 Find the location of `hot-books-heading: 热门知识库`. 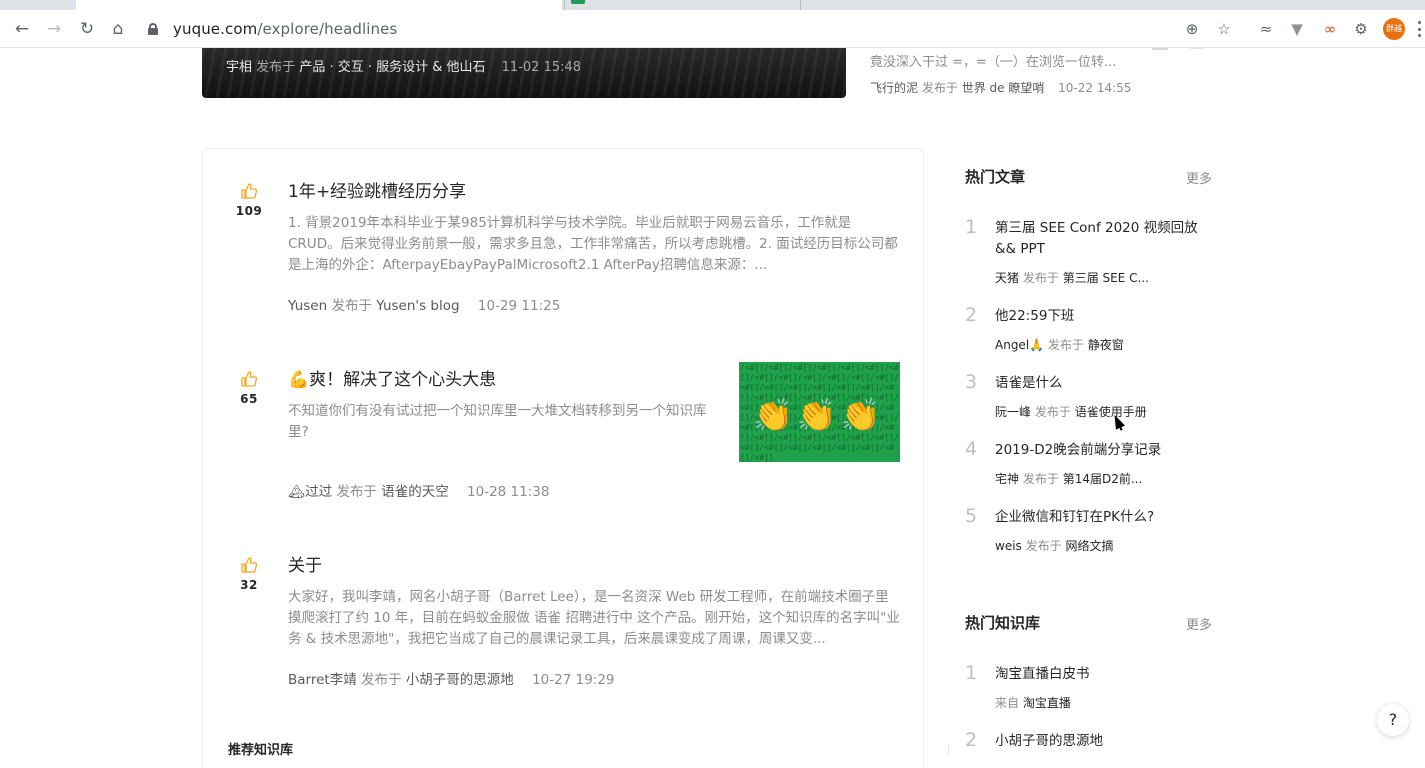

hot-books-heading: 热门知识库 is located at coordinates (1003, 623).